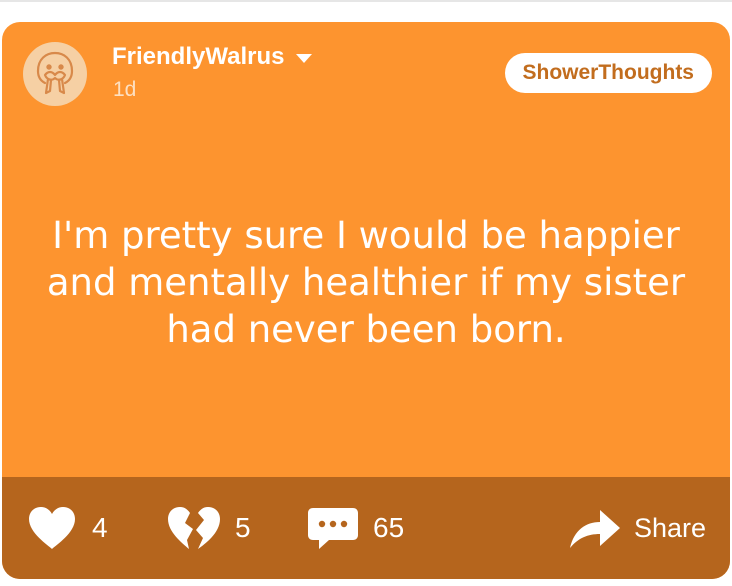 The height and width of the screenshot is (586, 732). What do you see at coordinates (304, 58) in the screenshot?
I see `chevron-down-icon` at bounding box center [304, 58].